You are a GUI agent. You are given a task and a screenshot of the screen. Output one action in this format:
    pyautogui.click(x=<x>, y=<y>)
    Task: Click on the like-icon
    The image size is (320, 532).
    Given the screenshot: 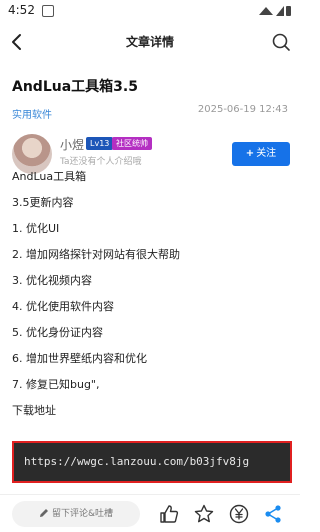 What is the action you would take?
    pyautogui.click(x=169, y=514)
    